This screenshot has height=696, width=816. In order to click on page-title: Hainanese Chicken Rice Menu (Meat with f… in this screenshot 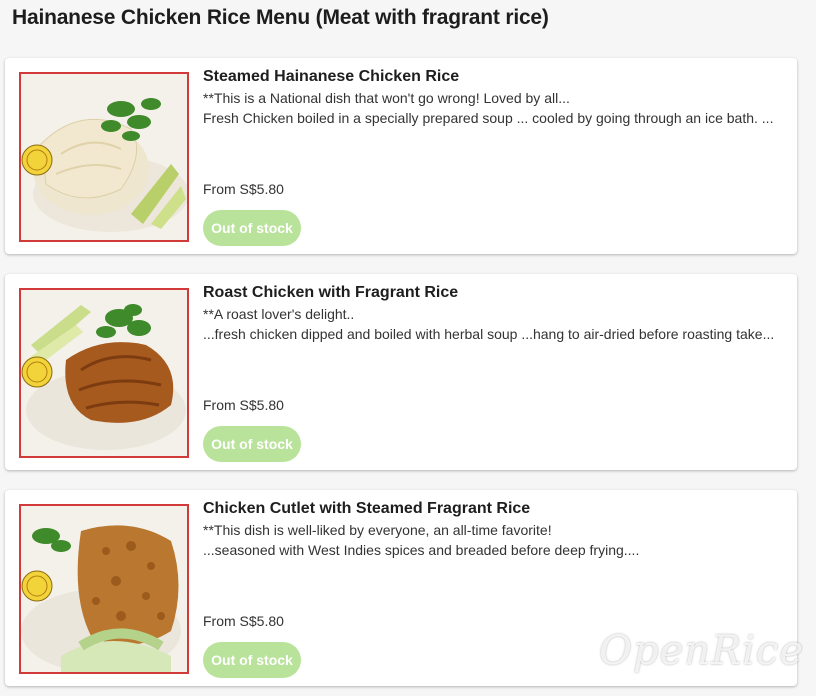, I will do `click(280, 17)`.